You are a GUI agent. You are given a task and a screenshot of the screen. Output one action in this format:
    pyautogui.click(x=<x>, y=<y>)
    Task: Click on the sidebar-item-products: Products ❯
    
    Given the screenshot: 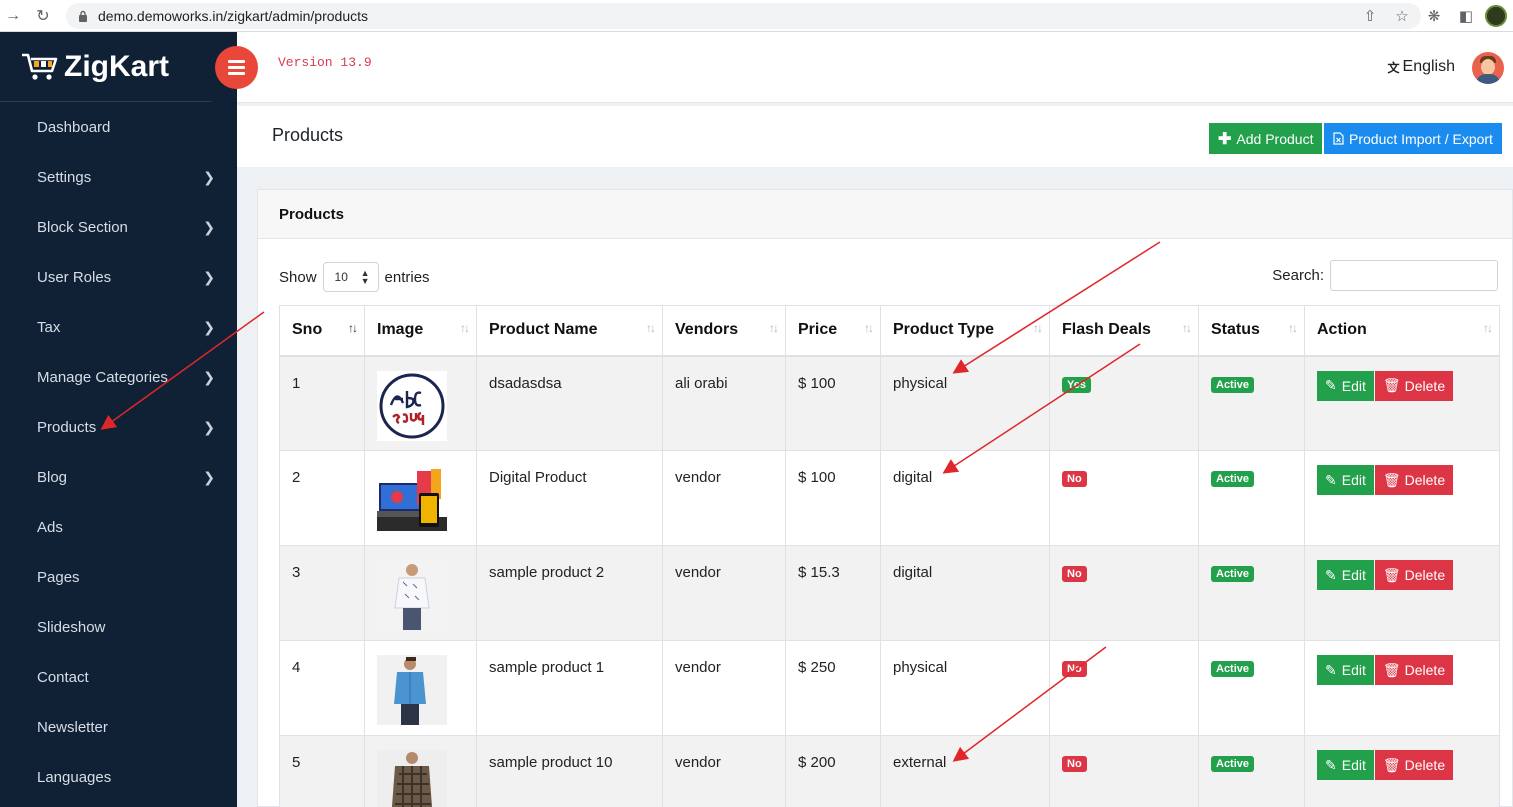 What is the action you would take?
    pyautogui.click(x=118, y=427)
    